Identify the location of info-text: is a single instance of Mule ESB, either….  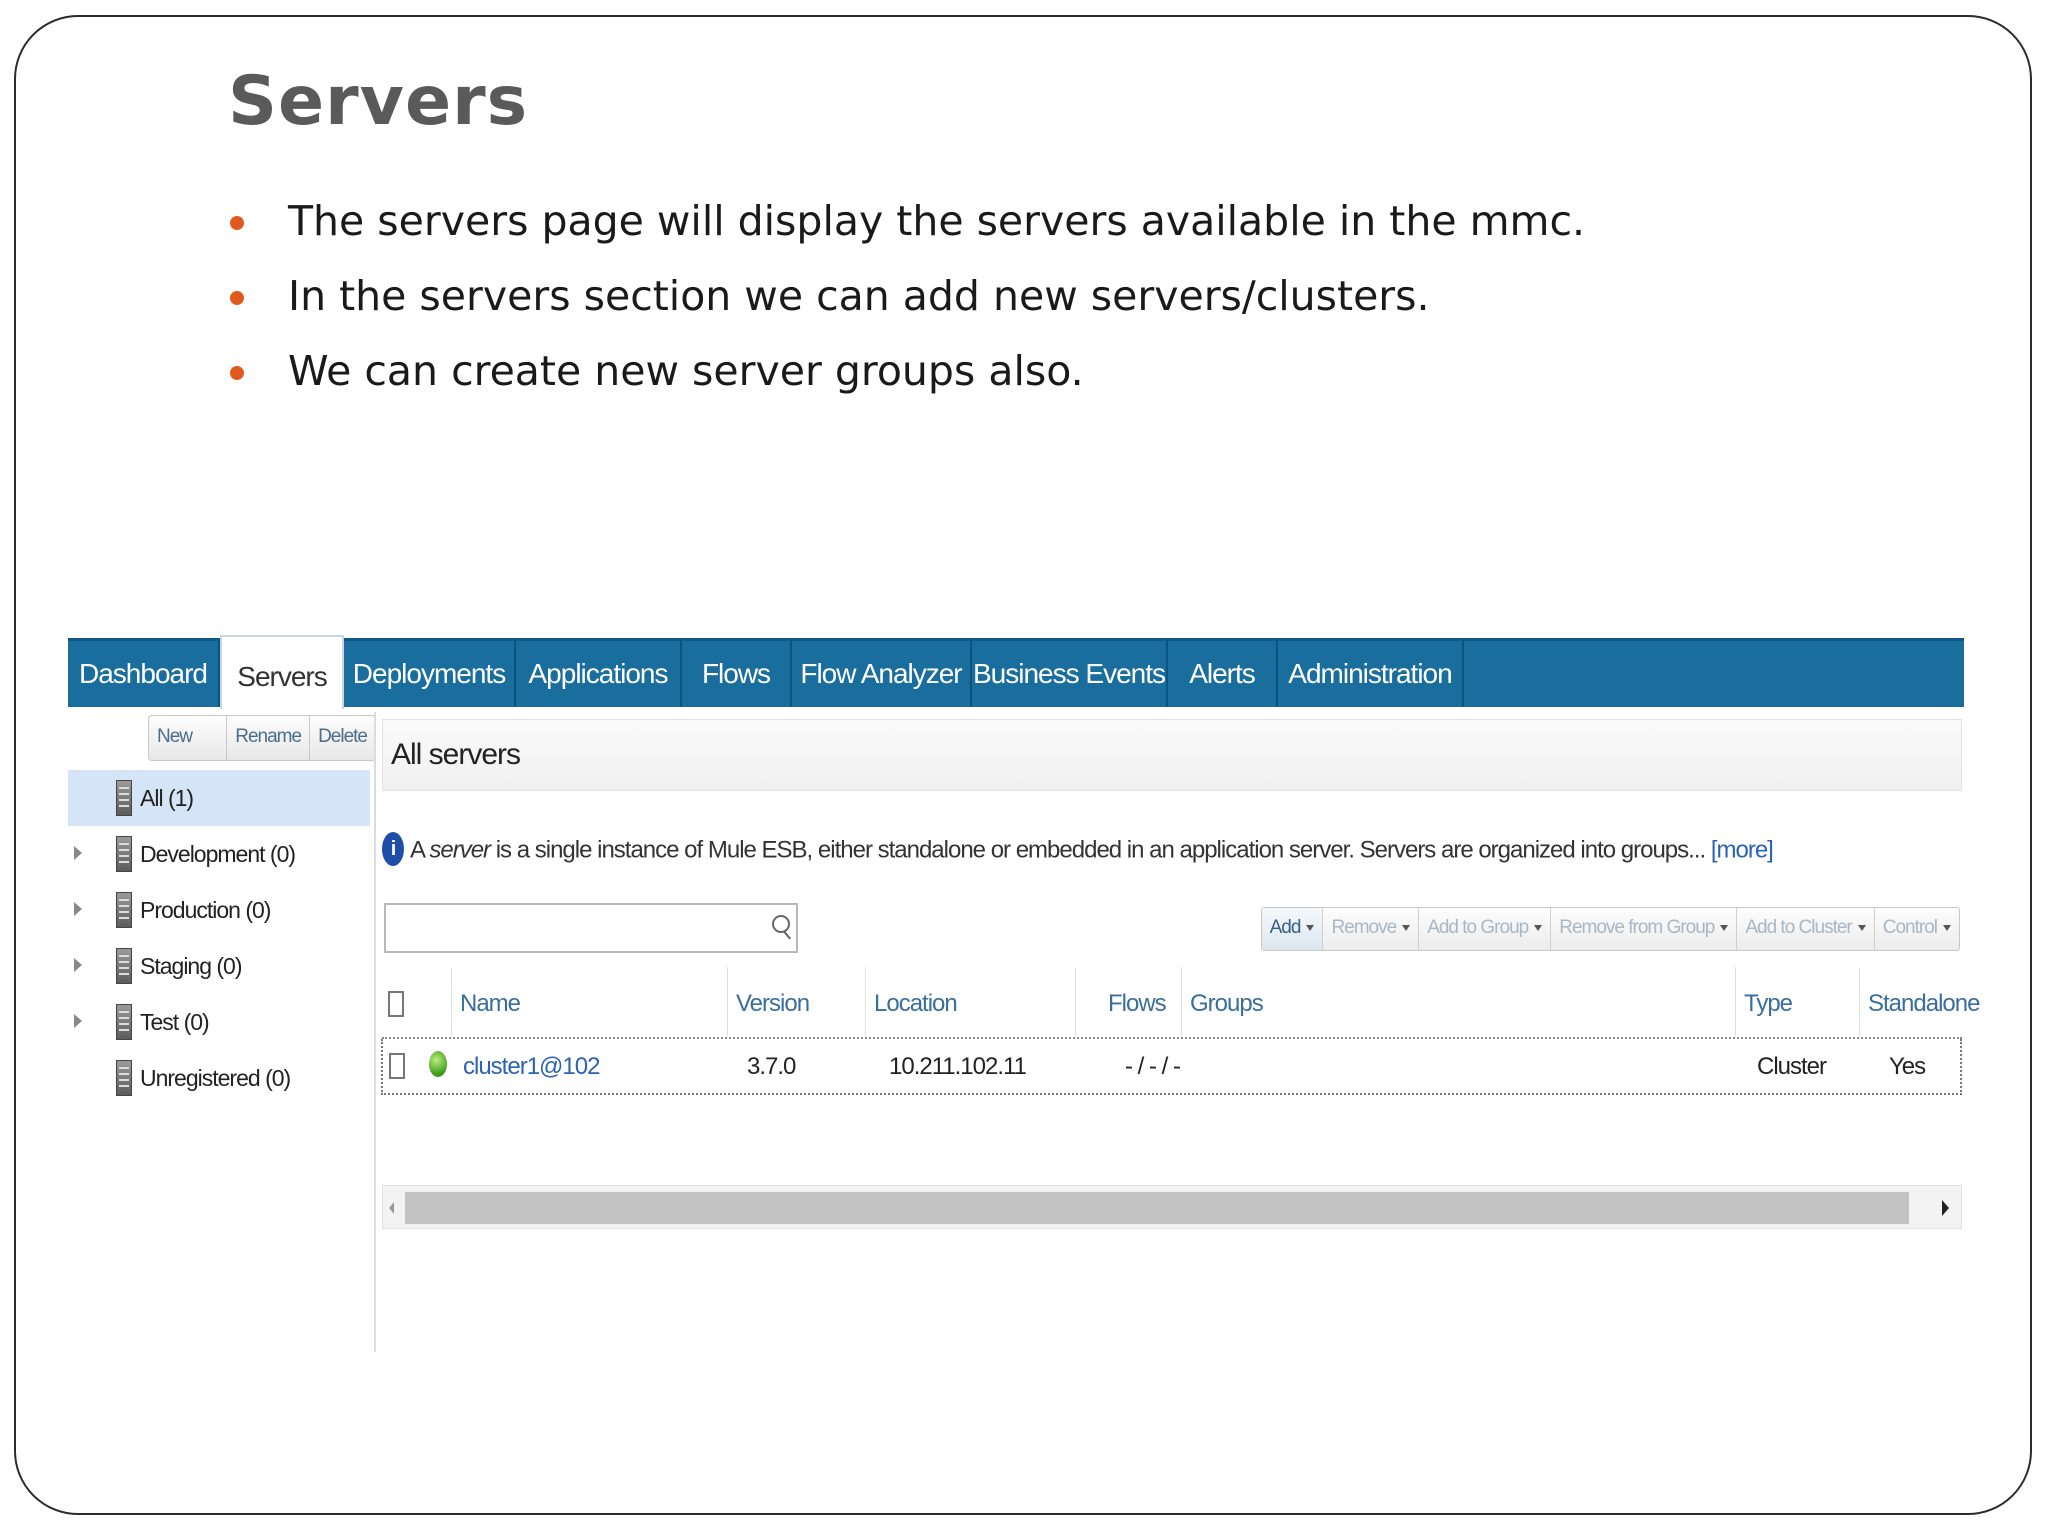
(1100, 850).